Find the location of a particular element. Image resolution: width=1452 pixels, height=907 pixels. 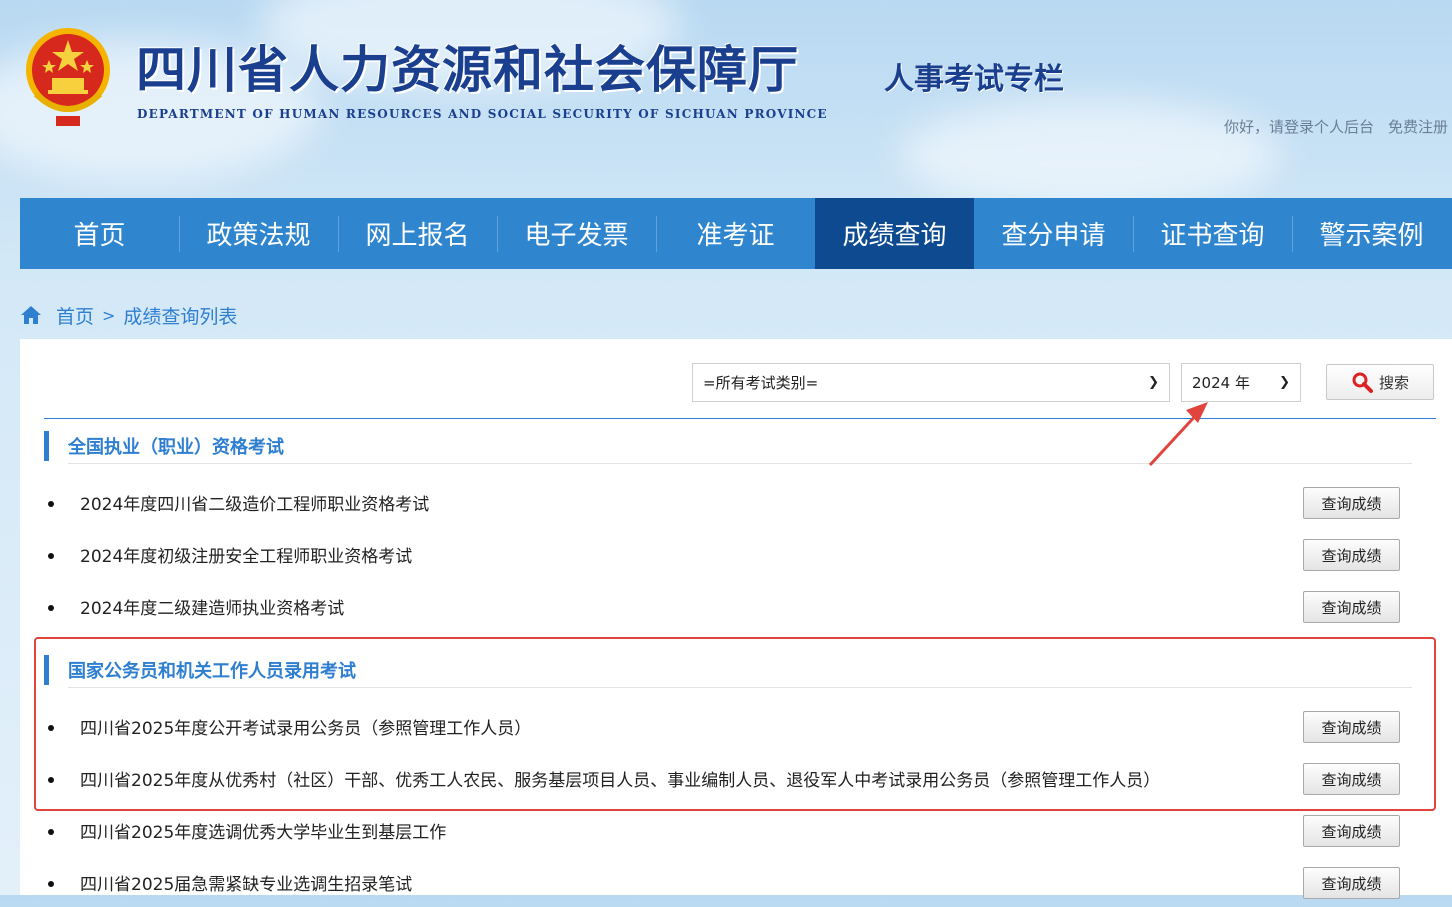

user-links: 你好，请登录个人后台 免费注册 is located at coordinates (1336, 126).